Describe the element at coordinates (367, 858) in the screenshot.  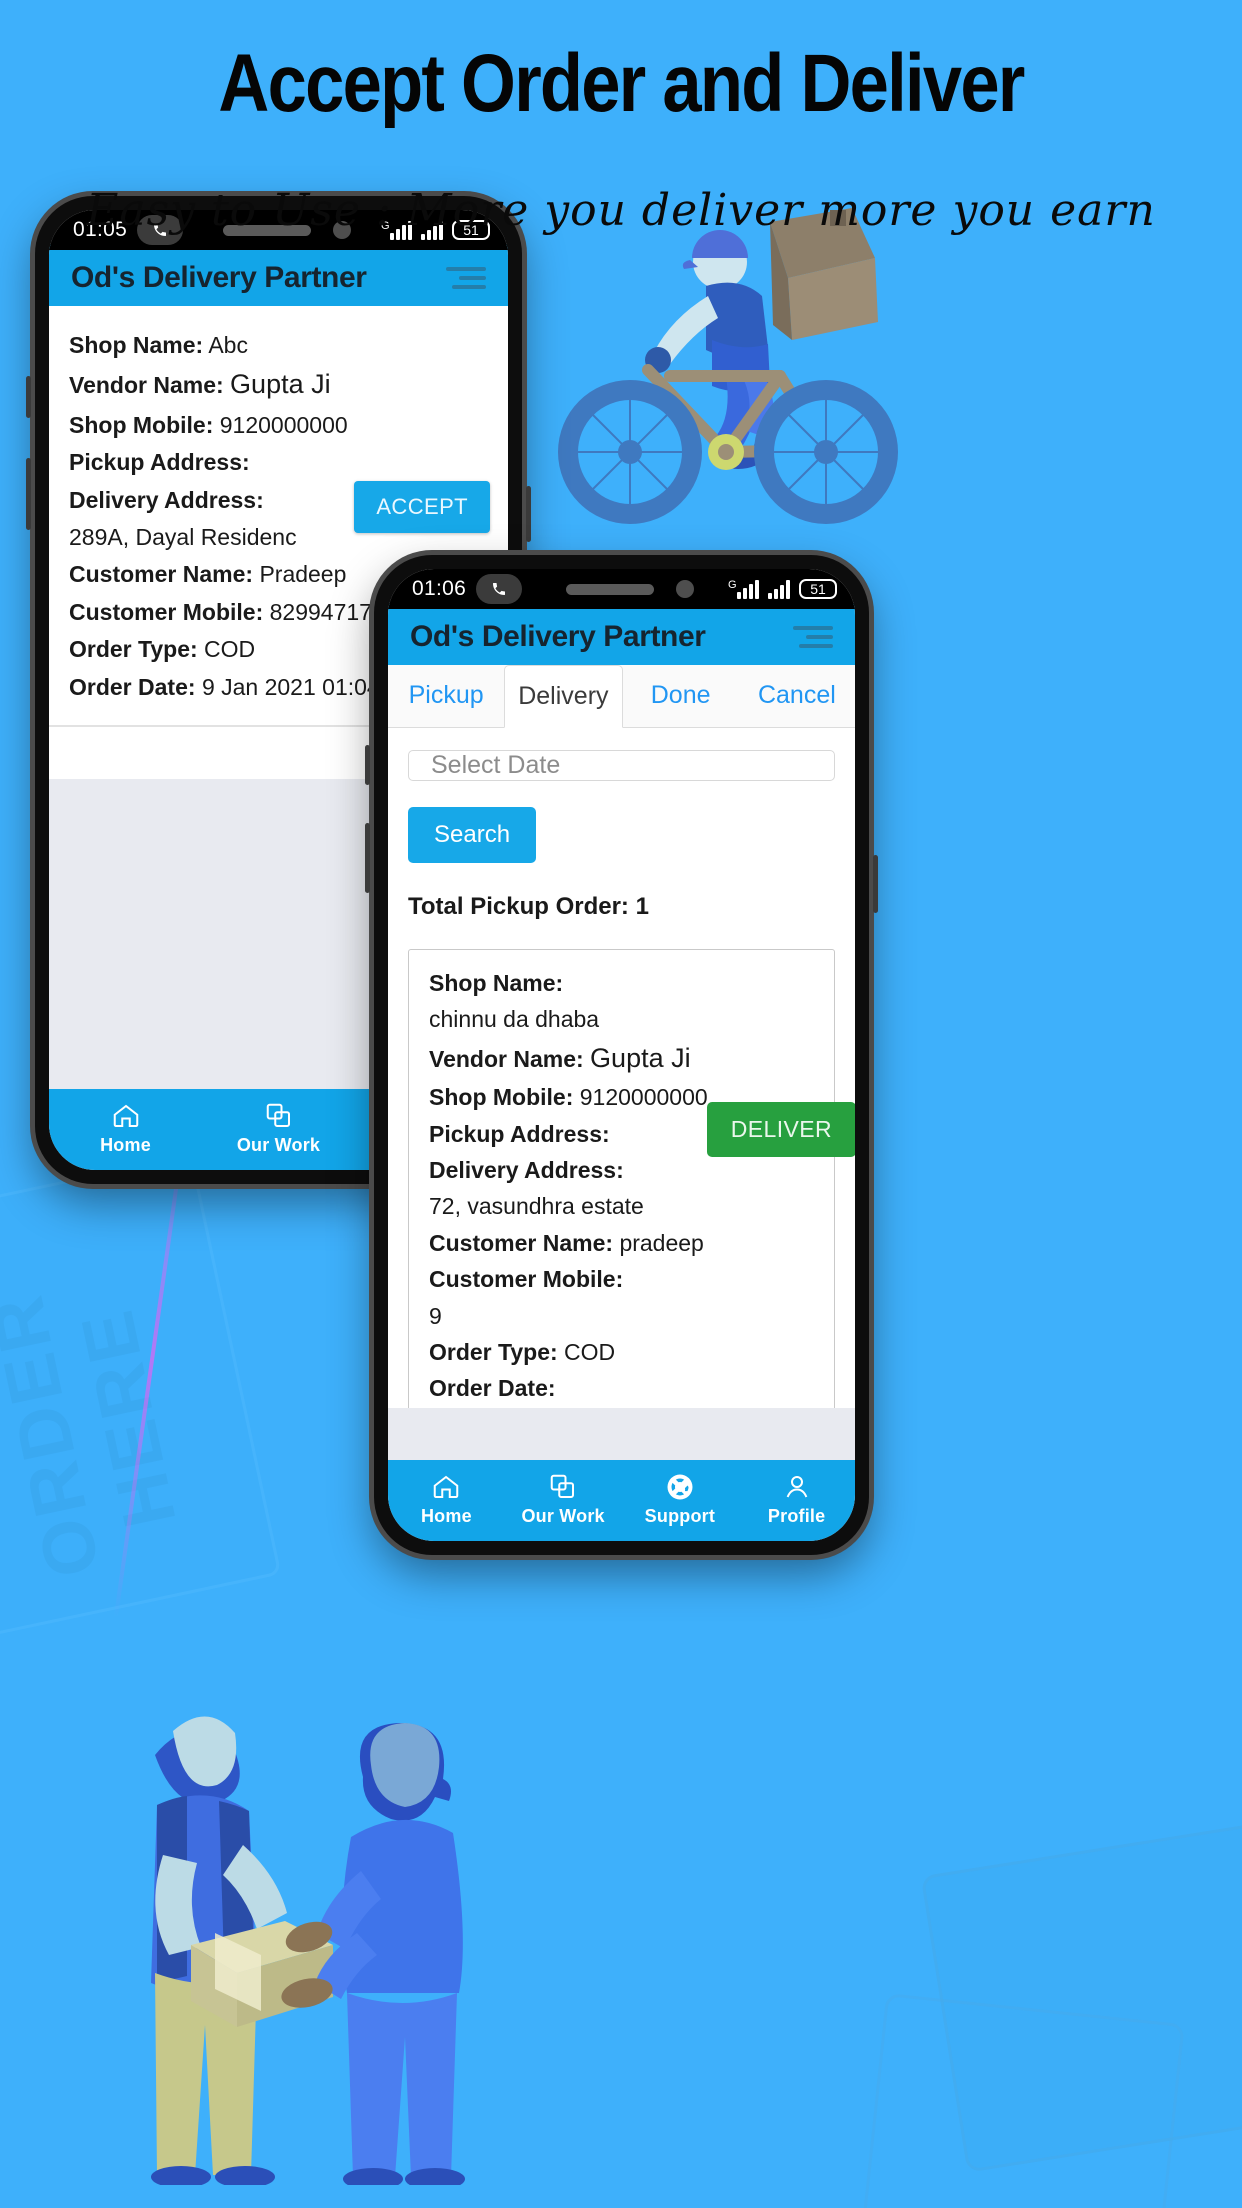
I see `phone2-volume-button` at that location.